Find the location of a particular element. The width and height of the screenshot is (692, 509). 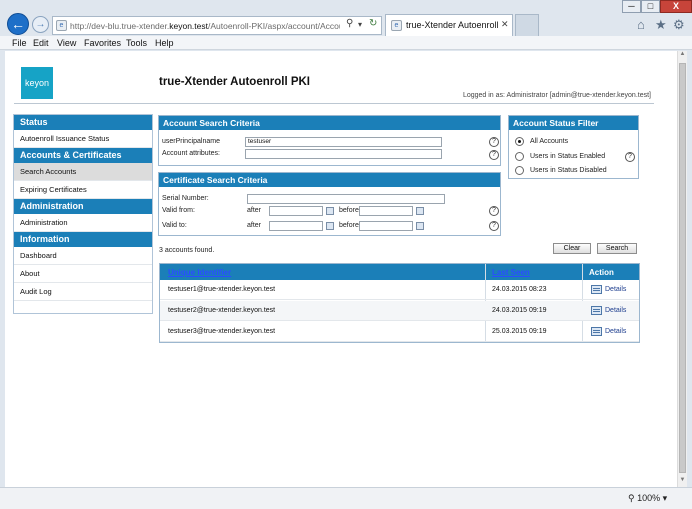

sidebar-section-status: Status is located at coordinates (83, 122).